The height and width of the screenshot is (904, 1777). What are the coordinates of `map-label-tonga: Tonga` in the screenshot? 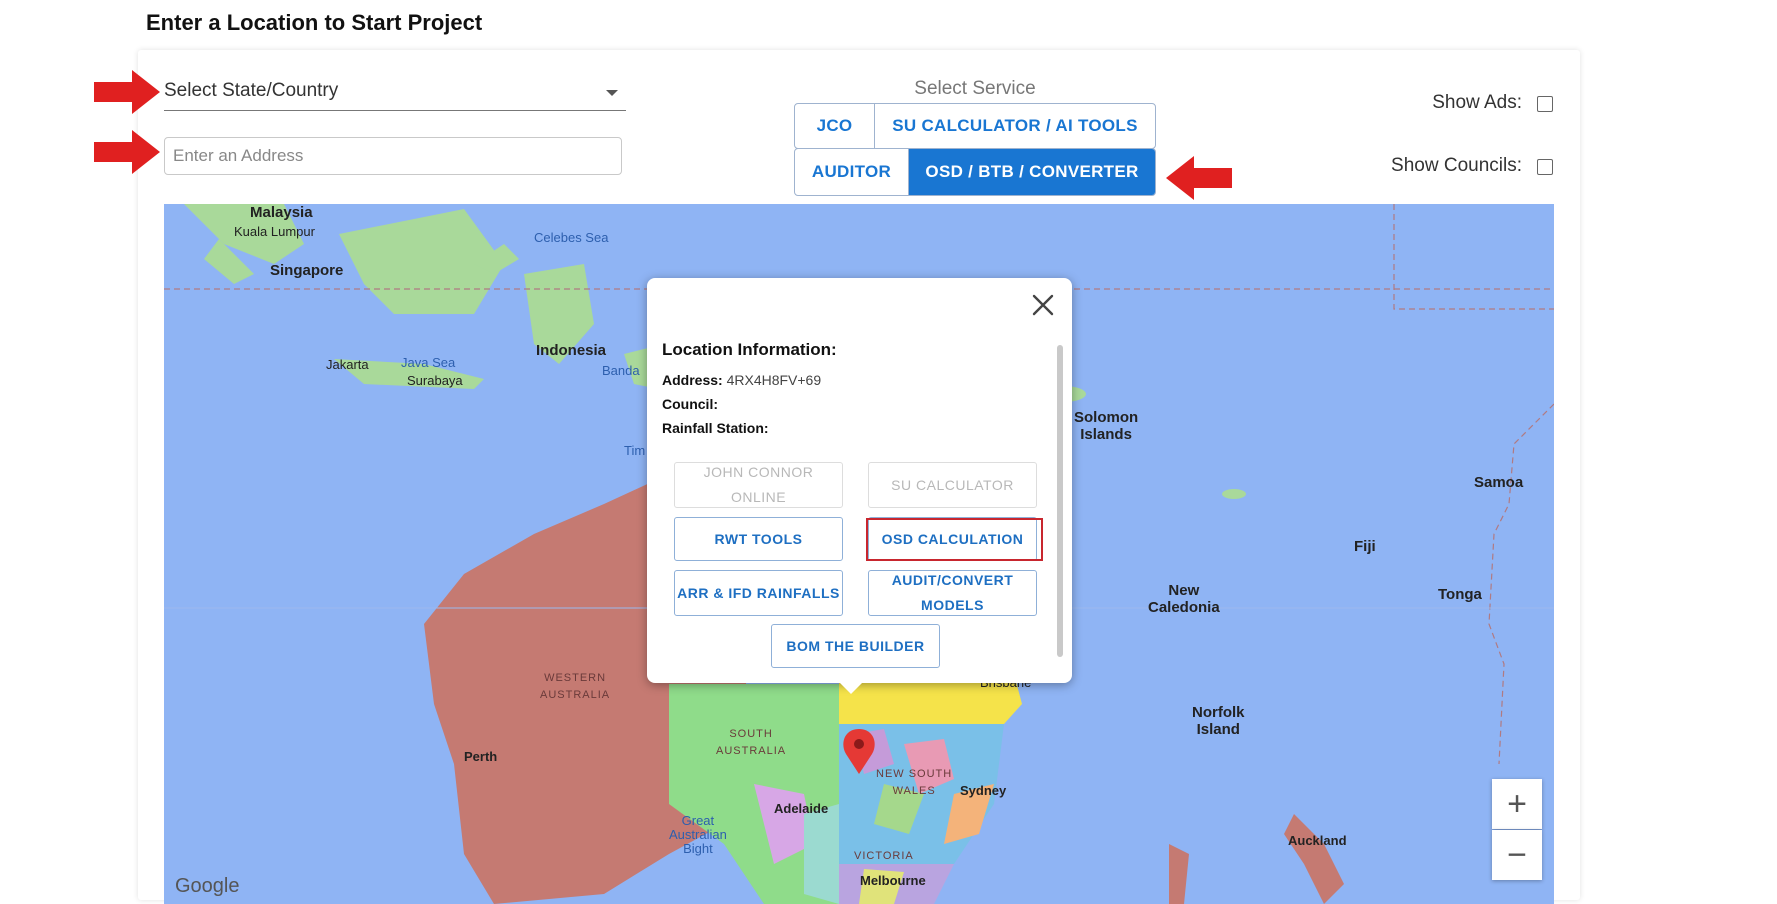 It's located at (1460, 594).